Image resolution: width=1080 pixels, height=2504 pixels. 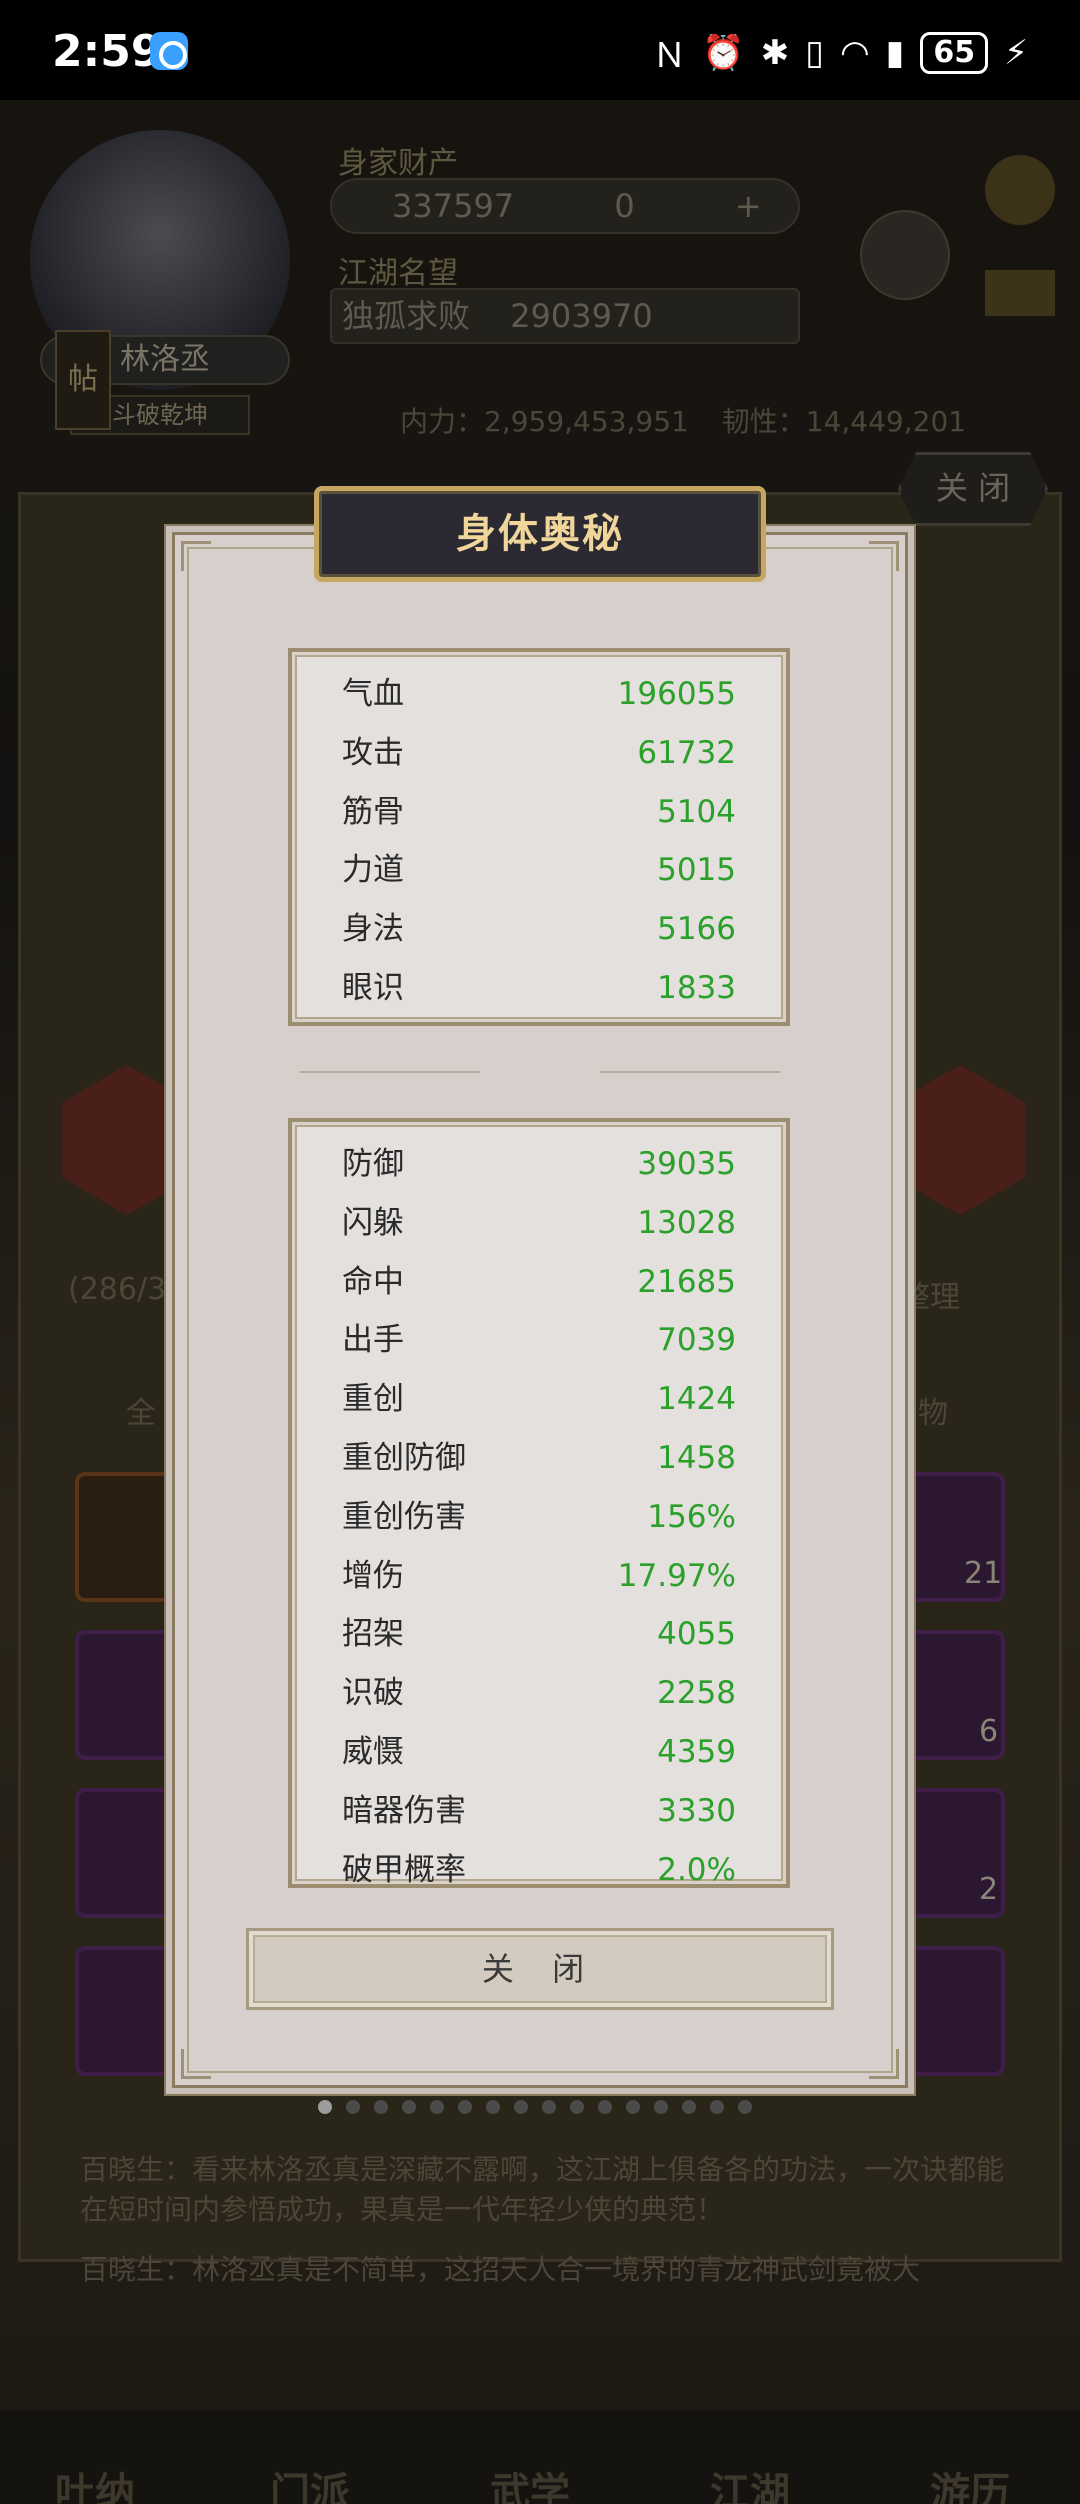 What do you see at coordinates (539, 694) in the screenshot?
I see `stat-row: 气血 196055` at bounding box center [539, 694].